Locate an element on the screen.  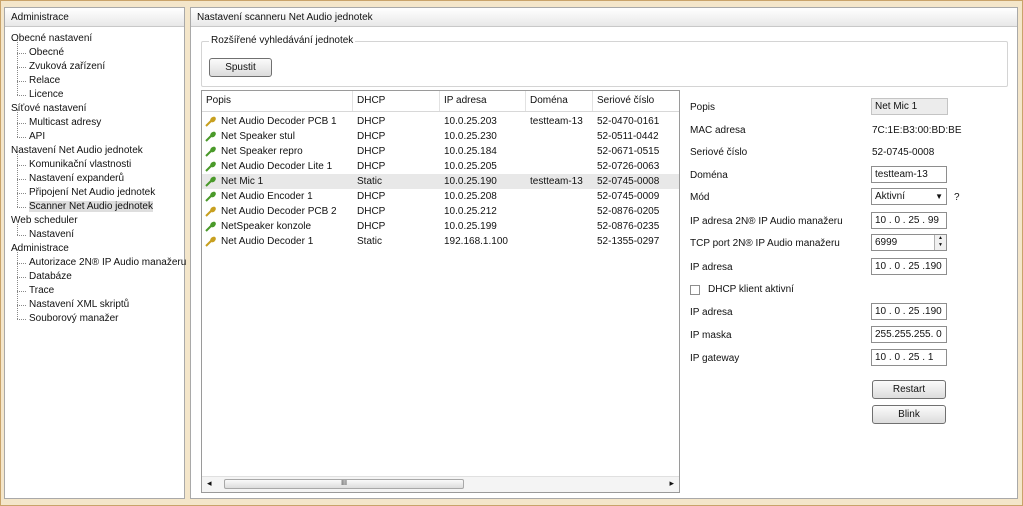
device-cell-ip: 10.0.25.208 is located at coordinates (470, 196).